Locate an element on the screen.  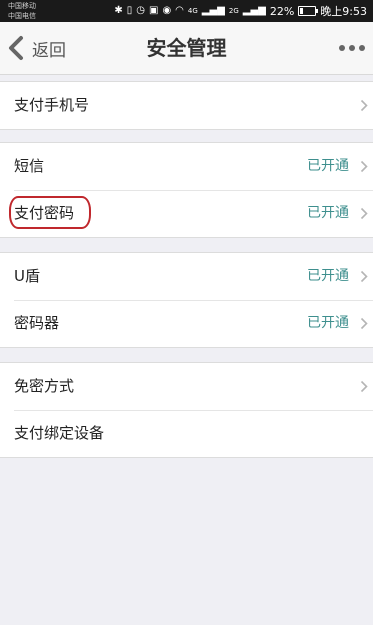
clock: 晚上9:53 is located at coordinates (343, 11).